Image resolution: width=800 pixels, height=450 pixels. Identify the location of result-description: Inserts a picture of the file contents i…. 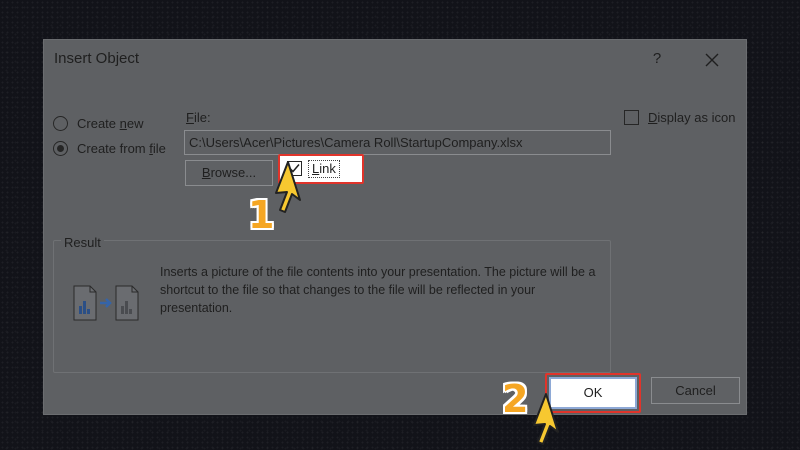
(378, 290).